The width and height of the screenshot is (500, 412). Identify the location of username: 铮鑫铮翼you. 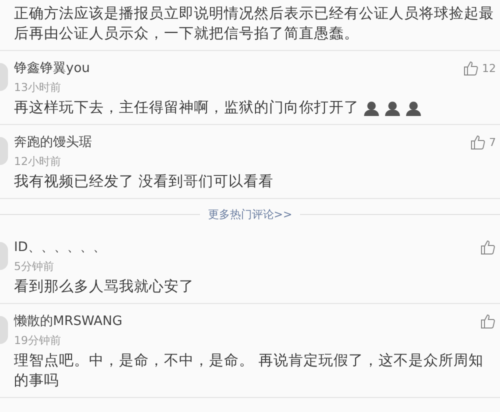
(52, 68).